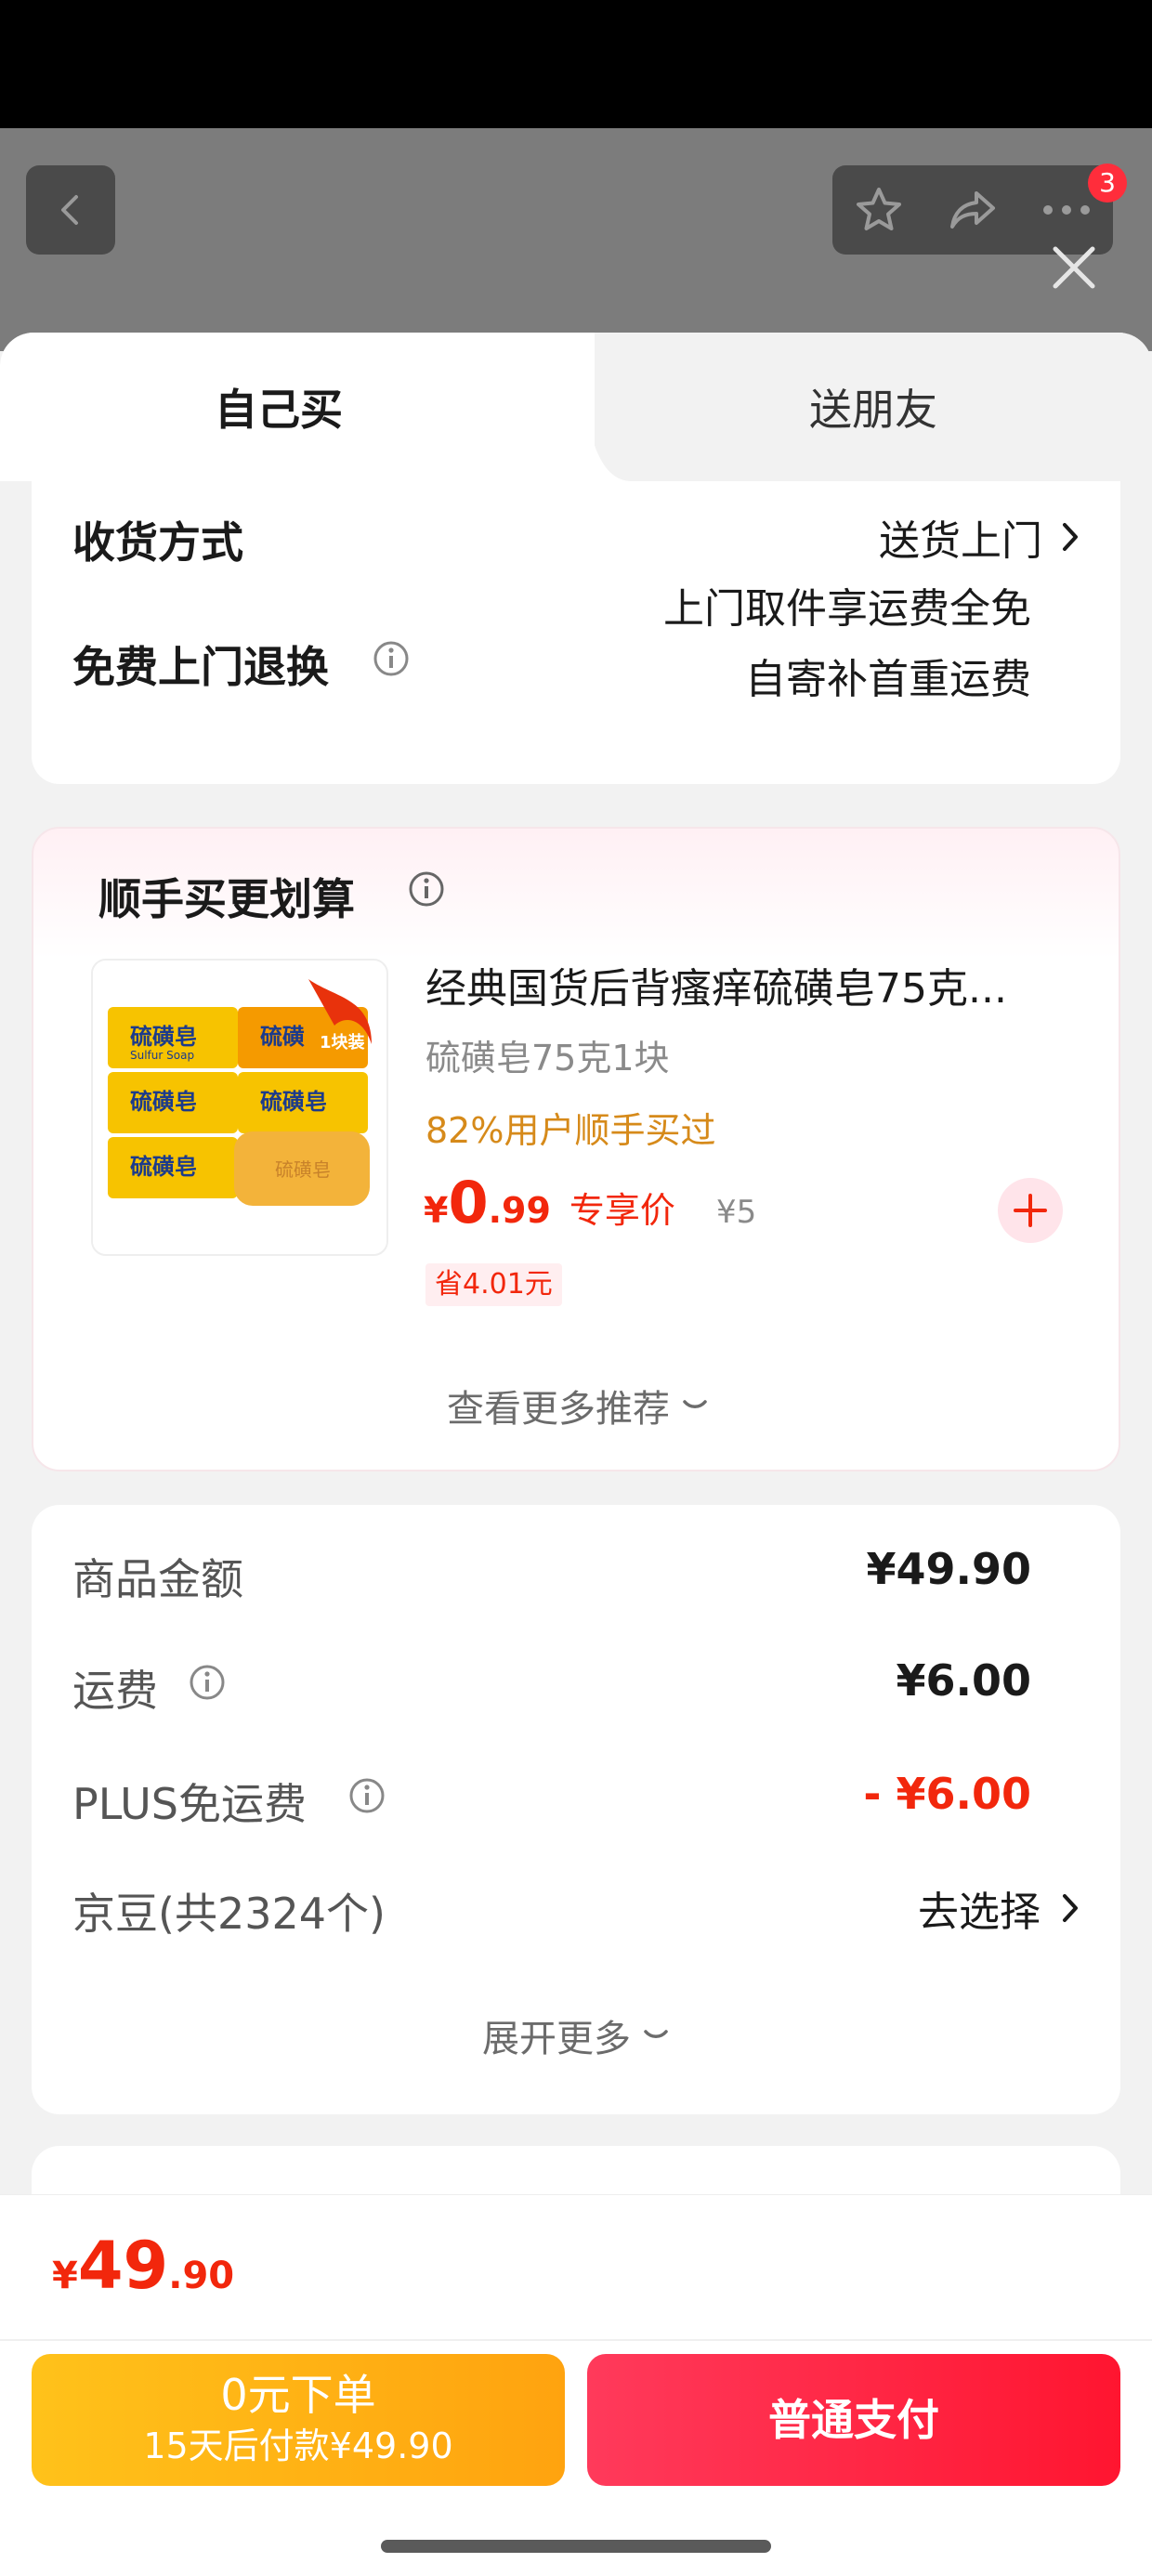 The image size is (1152, 2576). I want to click on close-sheet-button, so click(1074, 267).